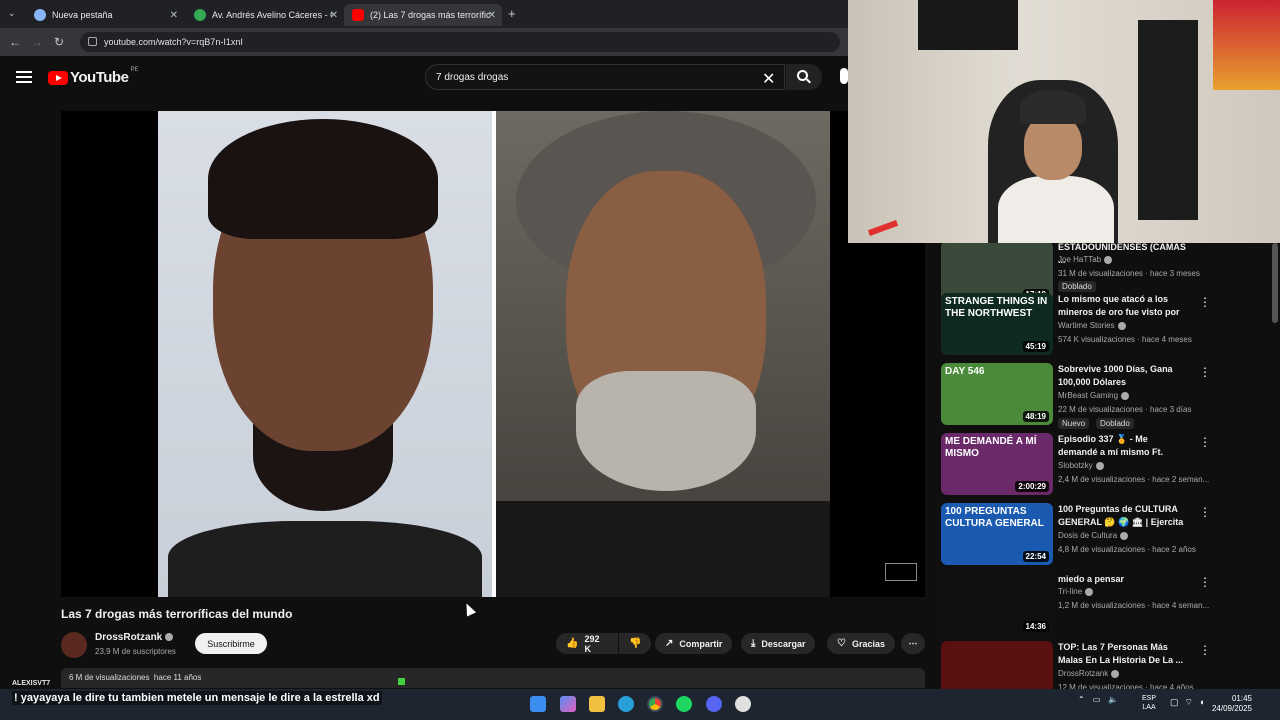  What do you see at coordinates (173, 42) in the screenshot?
I see `url-text: youtube.com/watch?v=rqB7n-I1xnI` at bounding box center [173, 42].